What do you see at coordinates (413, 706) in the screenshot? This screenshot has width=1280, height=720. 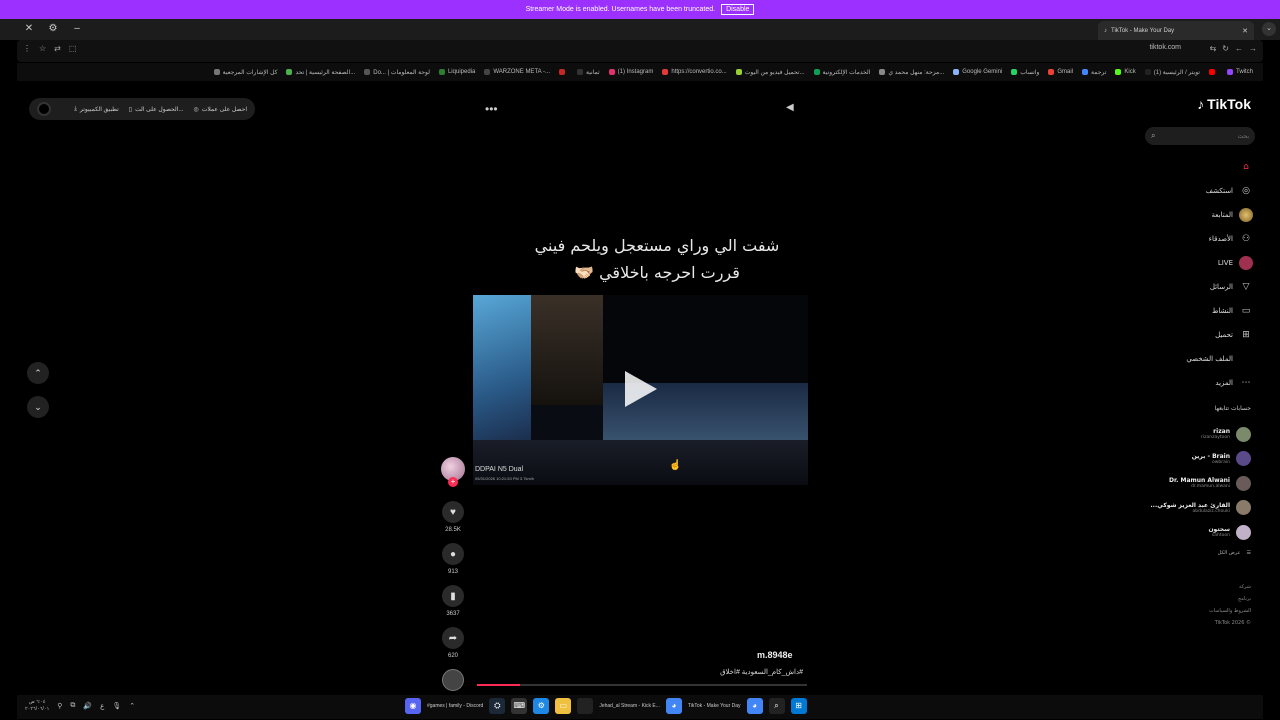 I see `taskbar-app-icon: ◉` at bounding box center [413, 706].